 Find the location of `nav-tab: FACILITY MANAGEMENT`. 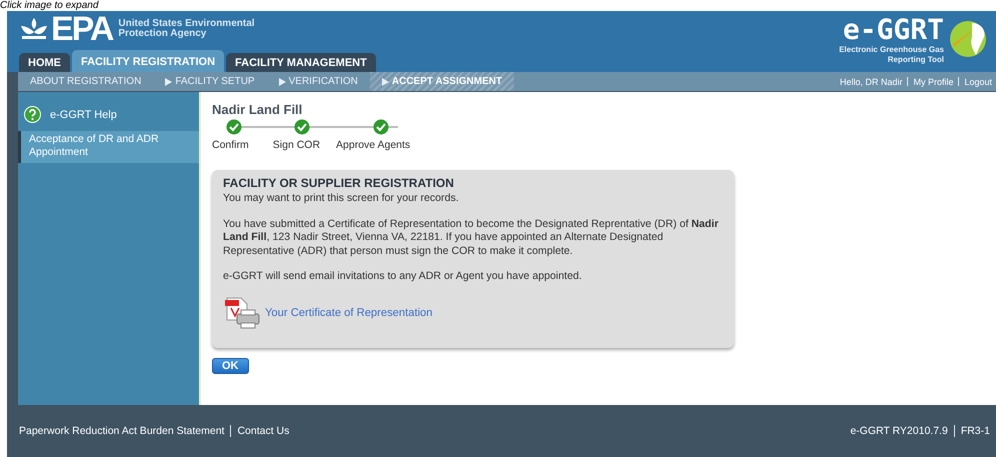

nav-tab: FACILITY MANAGEMENT is located at coordinates (301, 62).